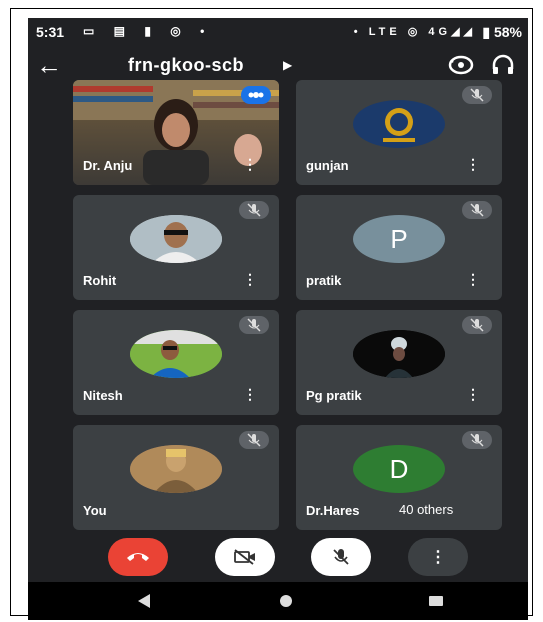 Image resolution: width=543 pixels, height=622 pixels. What do you see at coordinates (108, 165) in the screenshot?
I see `participant-name: Dr. Anju` at bounding box center [108, 165].